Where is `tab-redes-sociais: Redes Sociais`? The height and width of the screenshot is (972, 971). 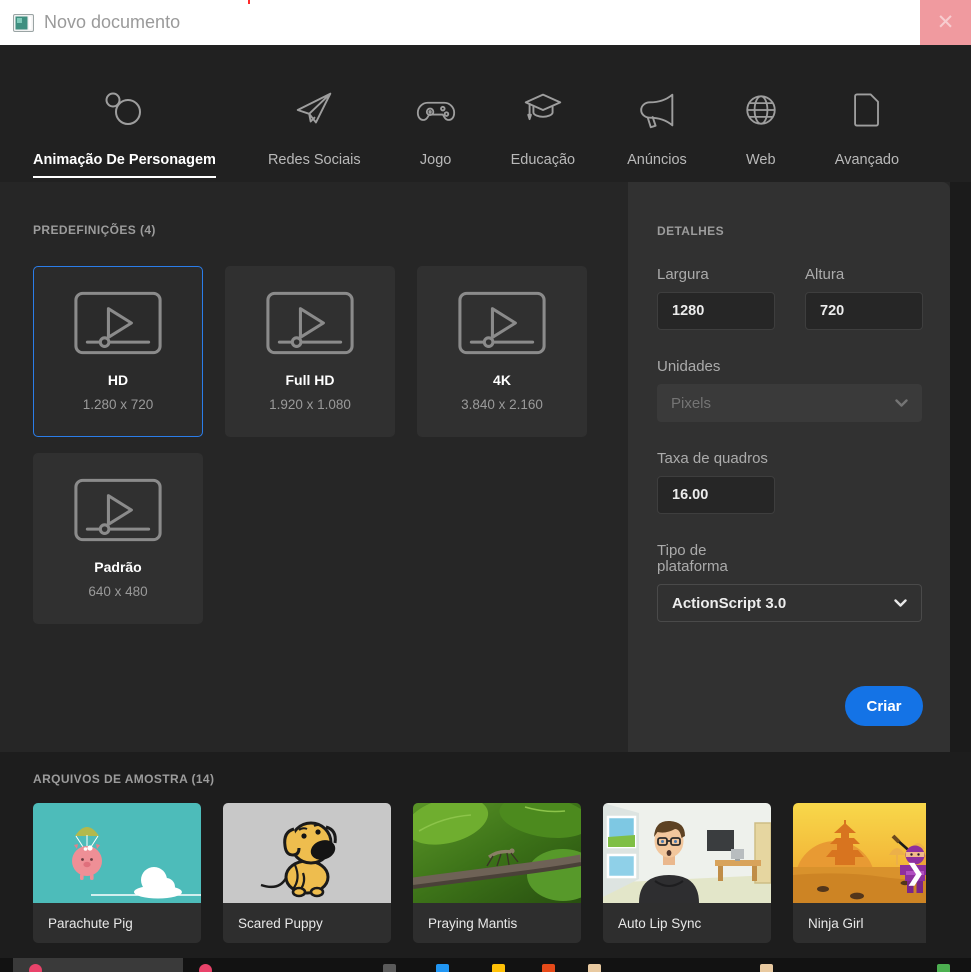
tab-redes-sociais: Redes Sociais is located at coordinates (314, 133).